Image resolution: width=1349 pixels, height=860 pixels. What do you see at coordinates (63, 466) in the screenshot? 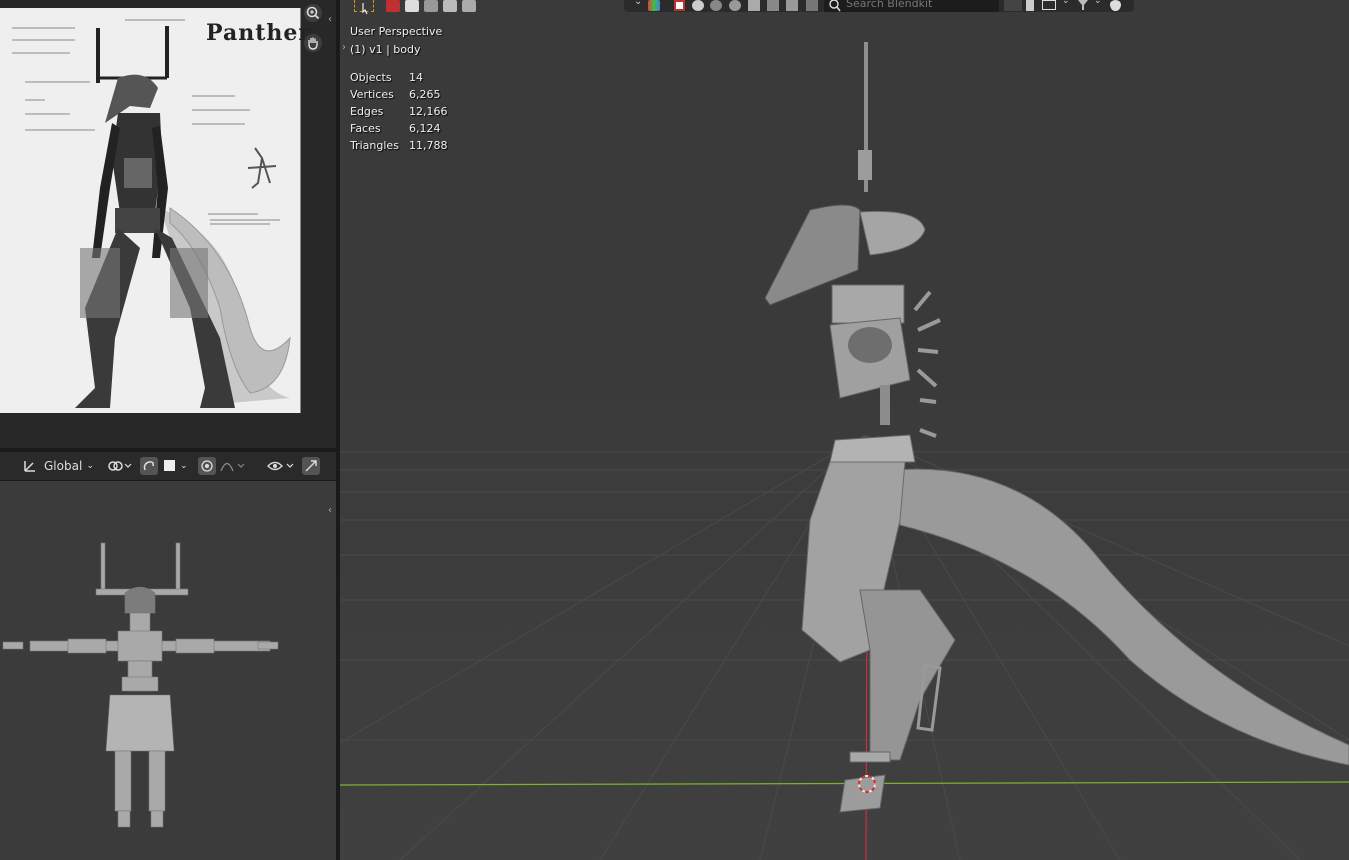
I see `orientation-label: Global` at bounding box center [63, 466].